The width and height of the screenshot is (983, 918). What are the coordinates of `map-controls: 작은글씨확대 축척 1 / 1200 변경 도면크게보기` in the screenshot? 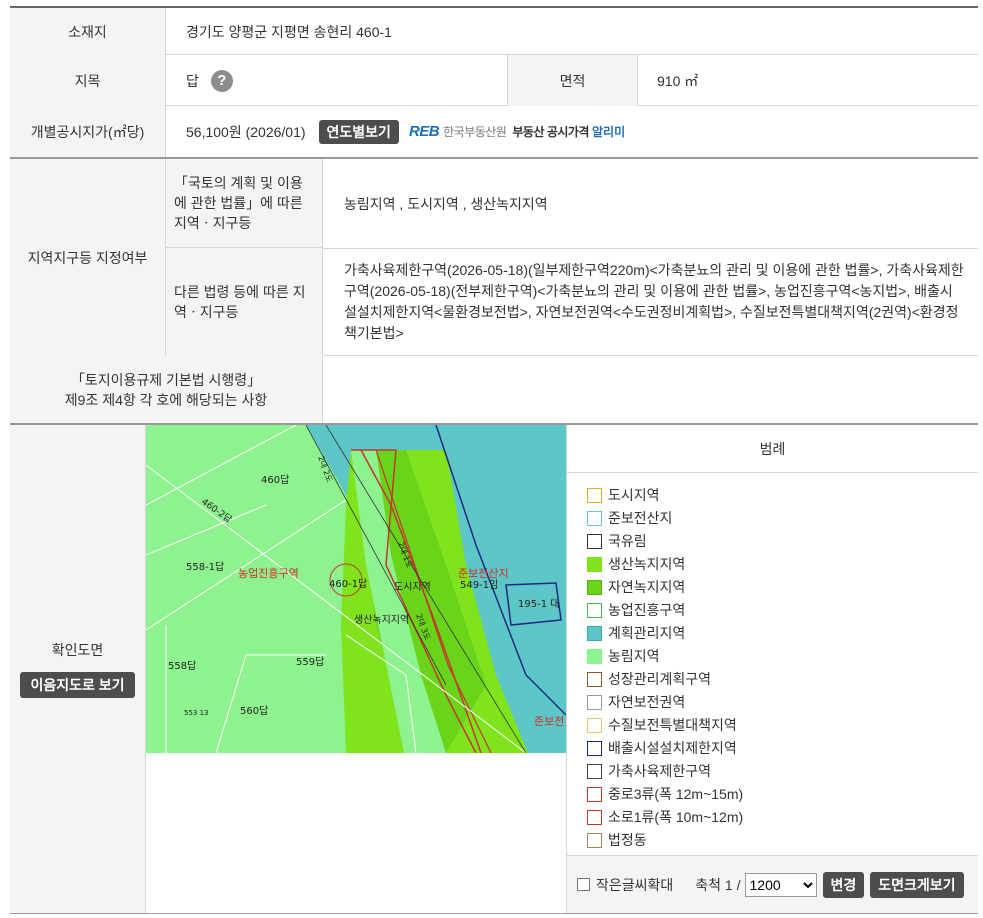 It's located at (772, 884).